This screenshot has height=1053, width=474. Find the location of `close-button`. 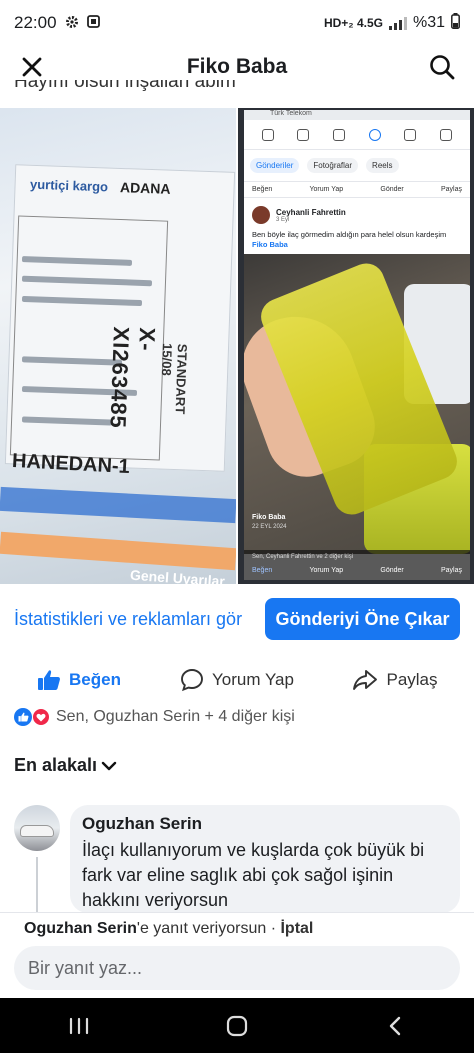

close-button is located at coordinates (32, 67).